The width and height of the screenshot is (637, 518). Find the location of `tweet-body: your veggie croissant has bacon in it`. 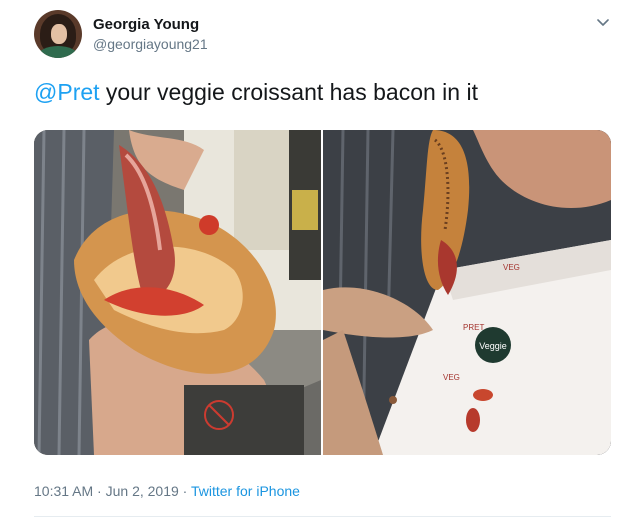

tweet-body: your veggie croissant has bacon in it is located at coordinates (288, 92).